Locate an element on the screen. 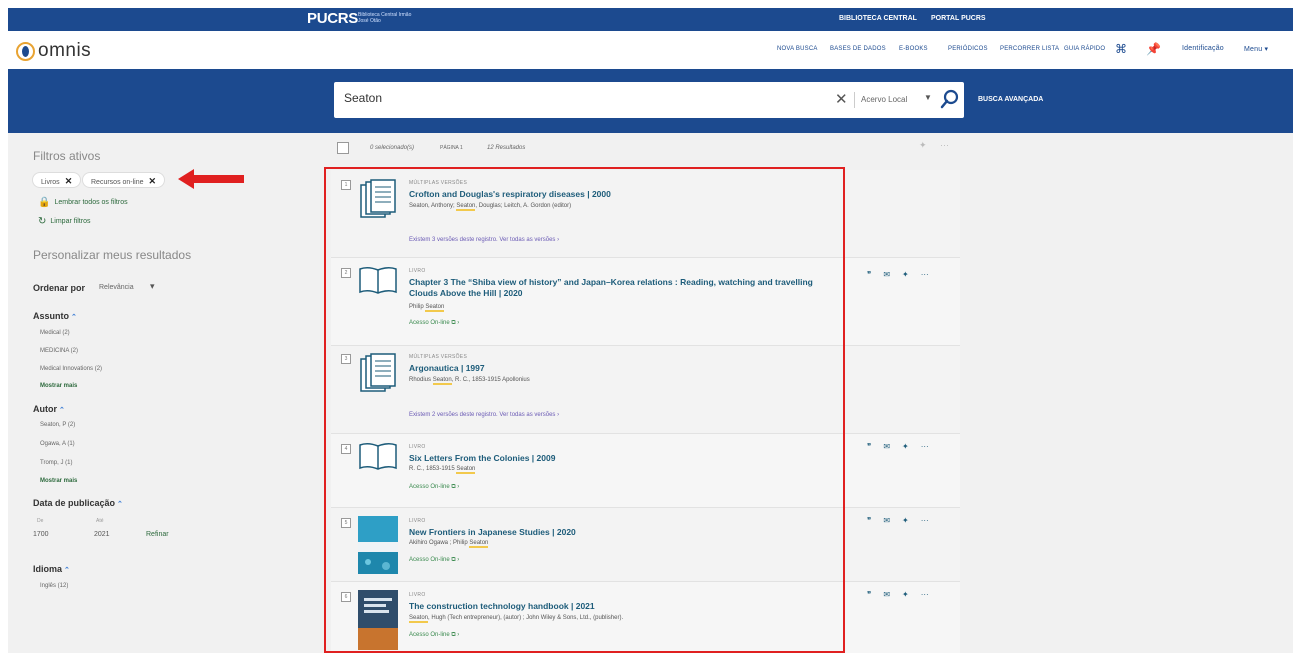 The width and height of the screenshot is (1293, 653). facet-title: Assunto is located at coordinates (51, 316).